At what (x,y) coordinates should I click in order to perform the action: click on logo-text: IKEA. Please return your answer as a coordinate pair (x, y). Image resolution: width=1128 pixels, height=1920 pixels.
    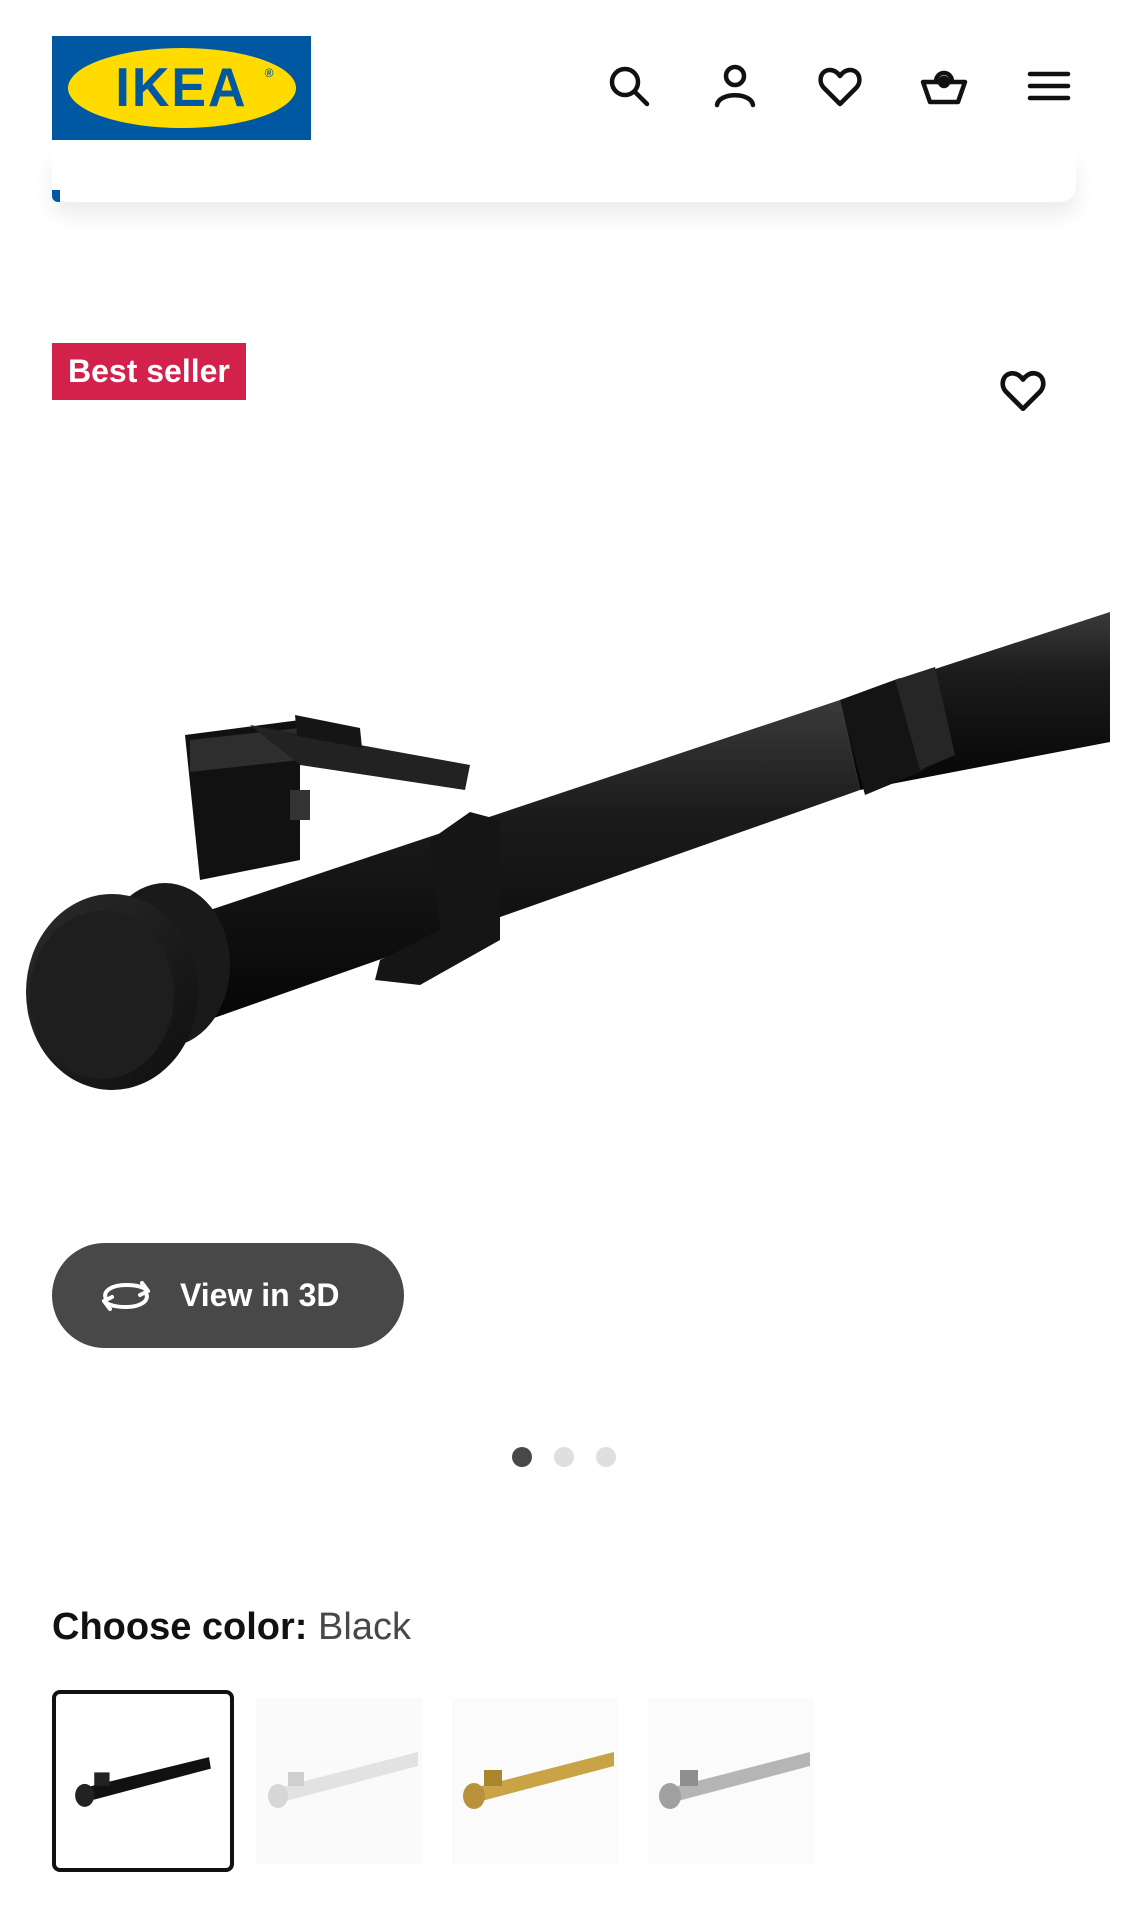
    Looking at the image, I should click on (181, 88).